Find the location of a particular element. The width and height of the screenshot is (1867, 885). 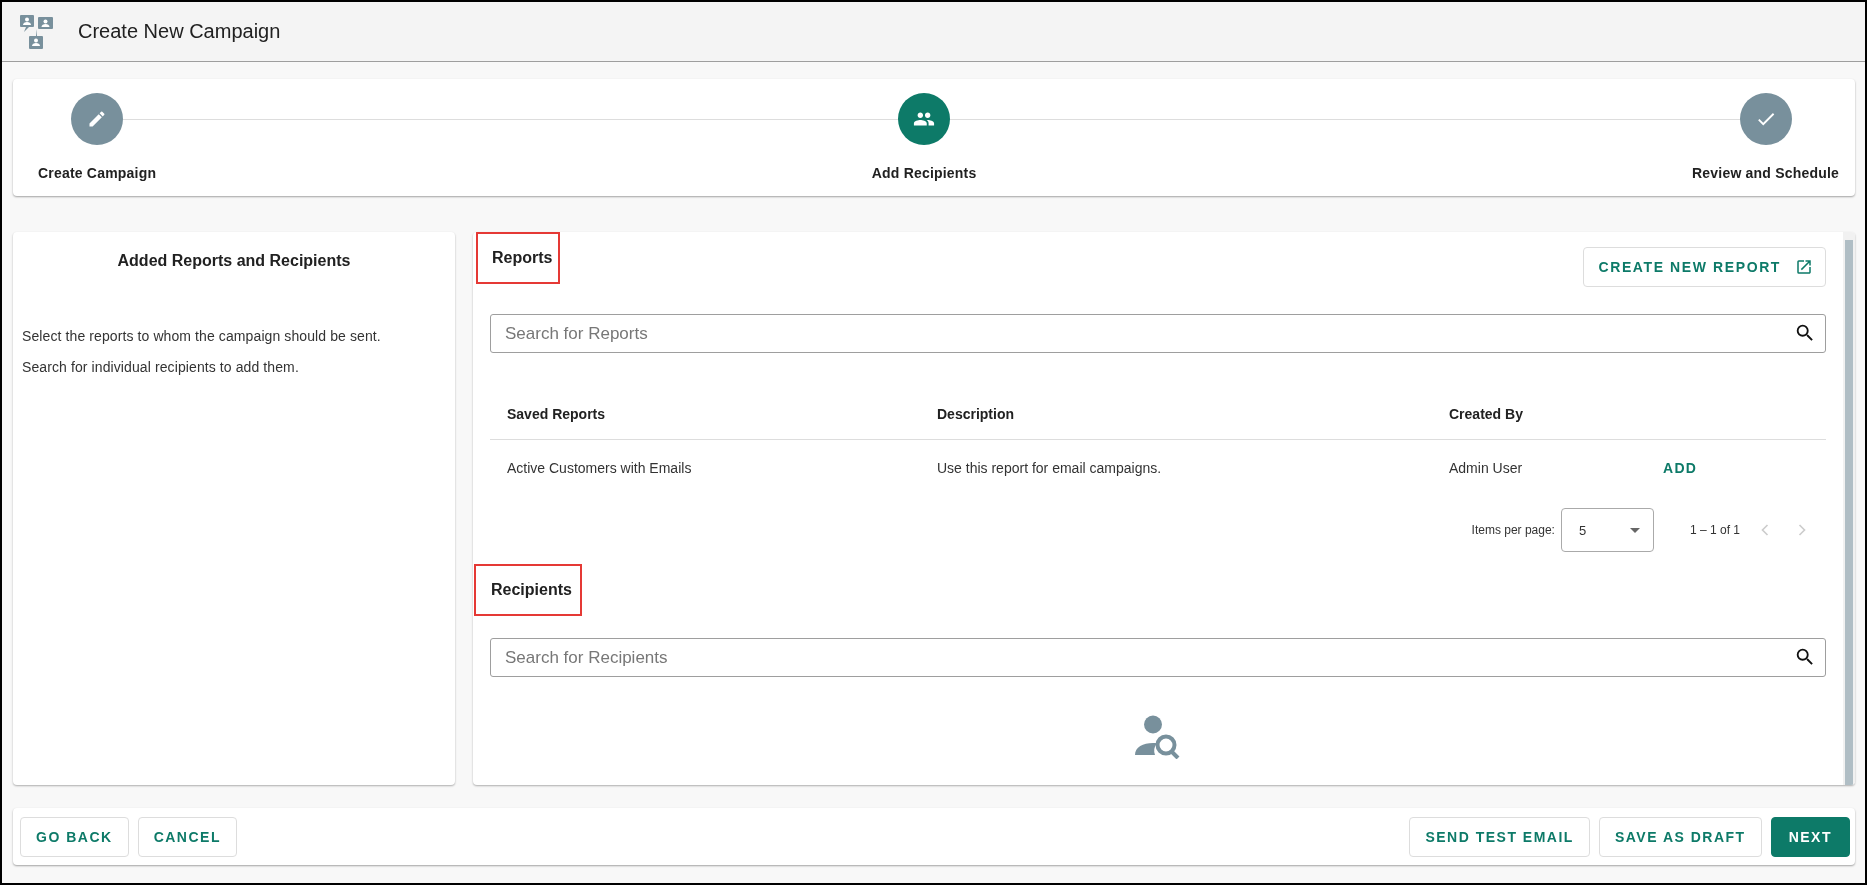

column-header: Description is located at coordinates (1176, 414).